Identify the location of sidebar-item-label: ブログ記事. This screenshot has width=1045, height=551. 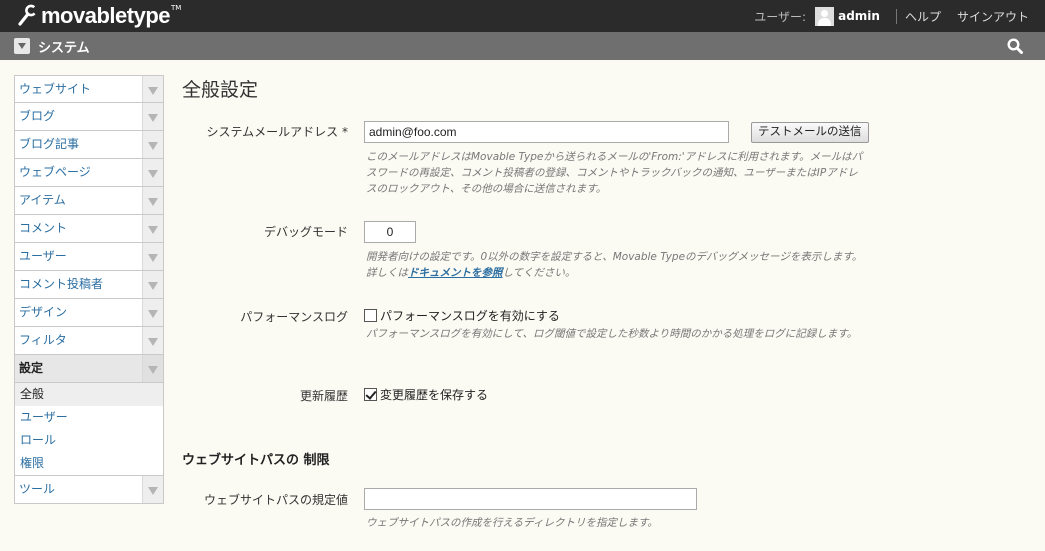
(49, 144).